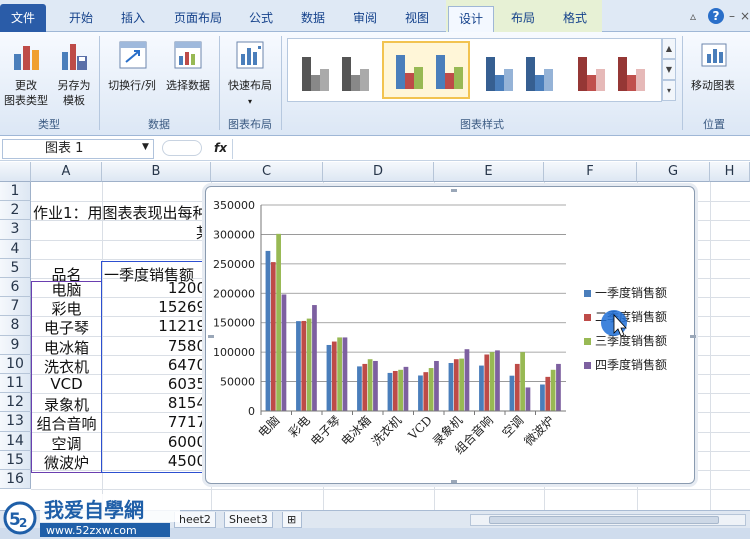 The width and height of the screenshot is (750, 539). I want to click on tab-page-layout: 页面布局, so click(198, 19).